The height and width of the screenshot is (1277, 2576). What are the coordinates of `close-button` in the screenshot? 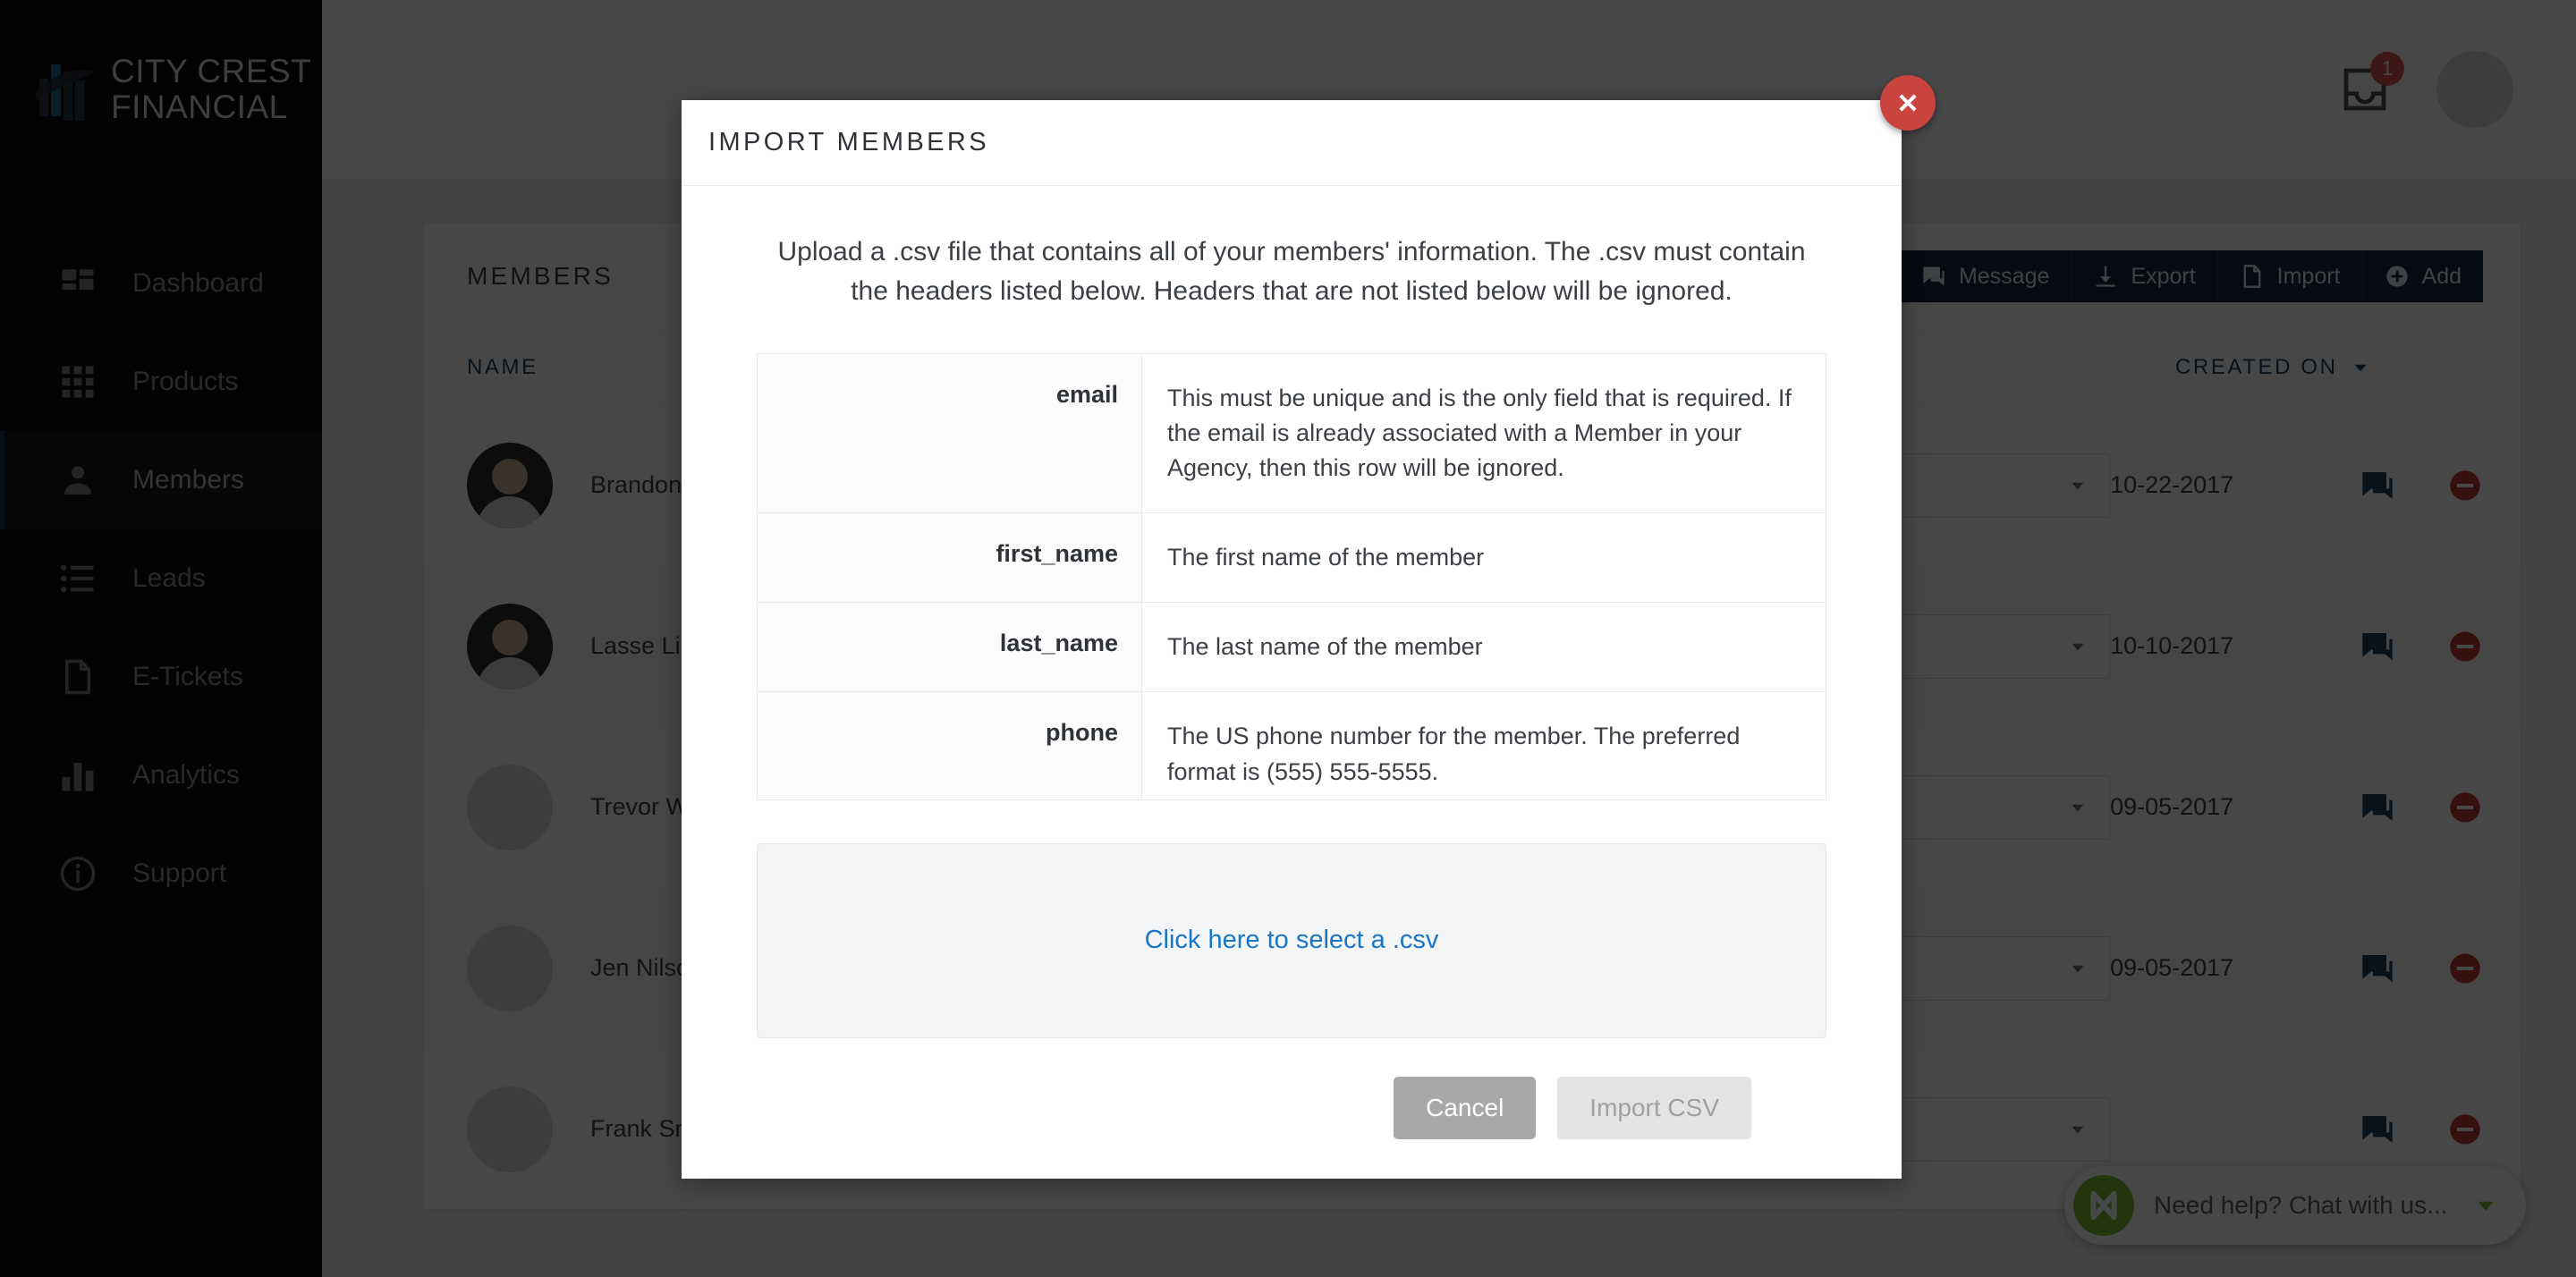 It's located at (1908, 103).